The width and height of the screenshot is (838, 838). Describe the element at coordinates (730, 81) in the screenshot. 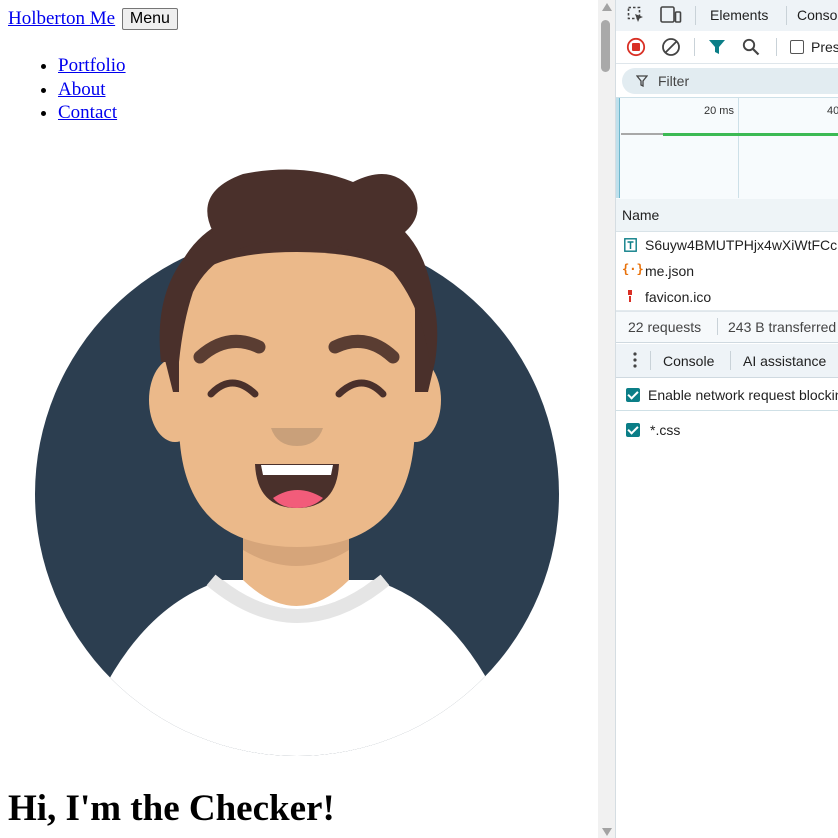

I see `filter-input: Filter` at that location.